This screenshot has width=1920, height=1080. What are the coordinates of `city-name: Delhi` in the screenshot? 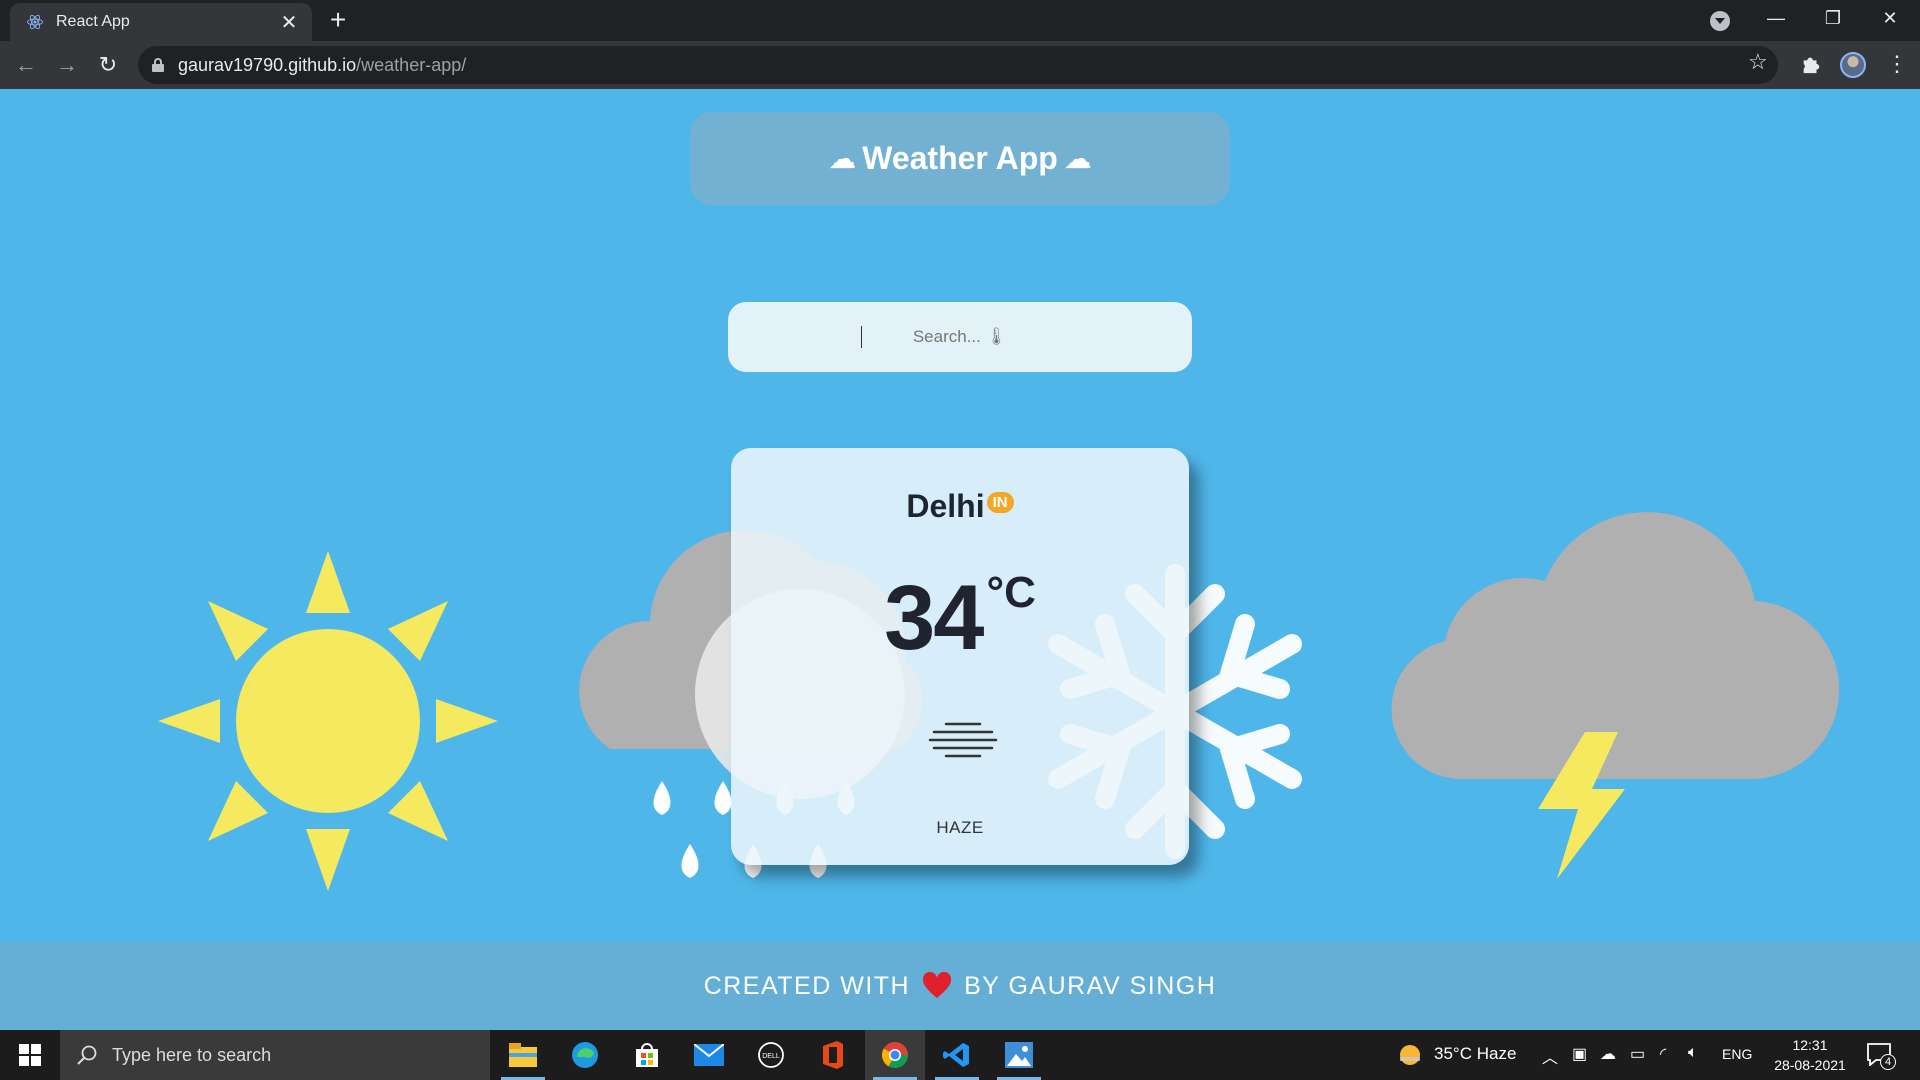 It's located at (945, 506).